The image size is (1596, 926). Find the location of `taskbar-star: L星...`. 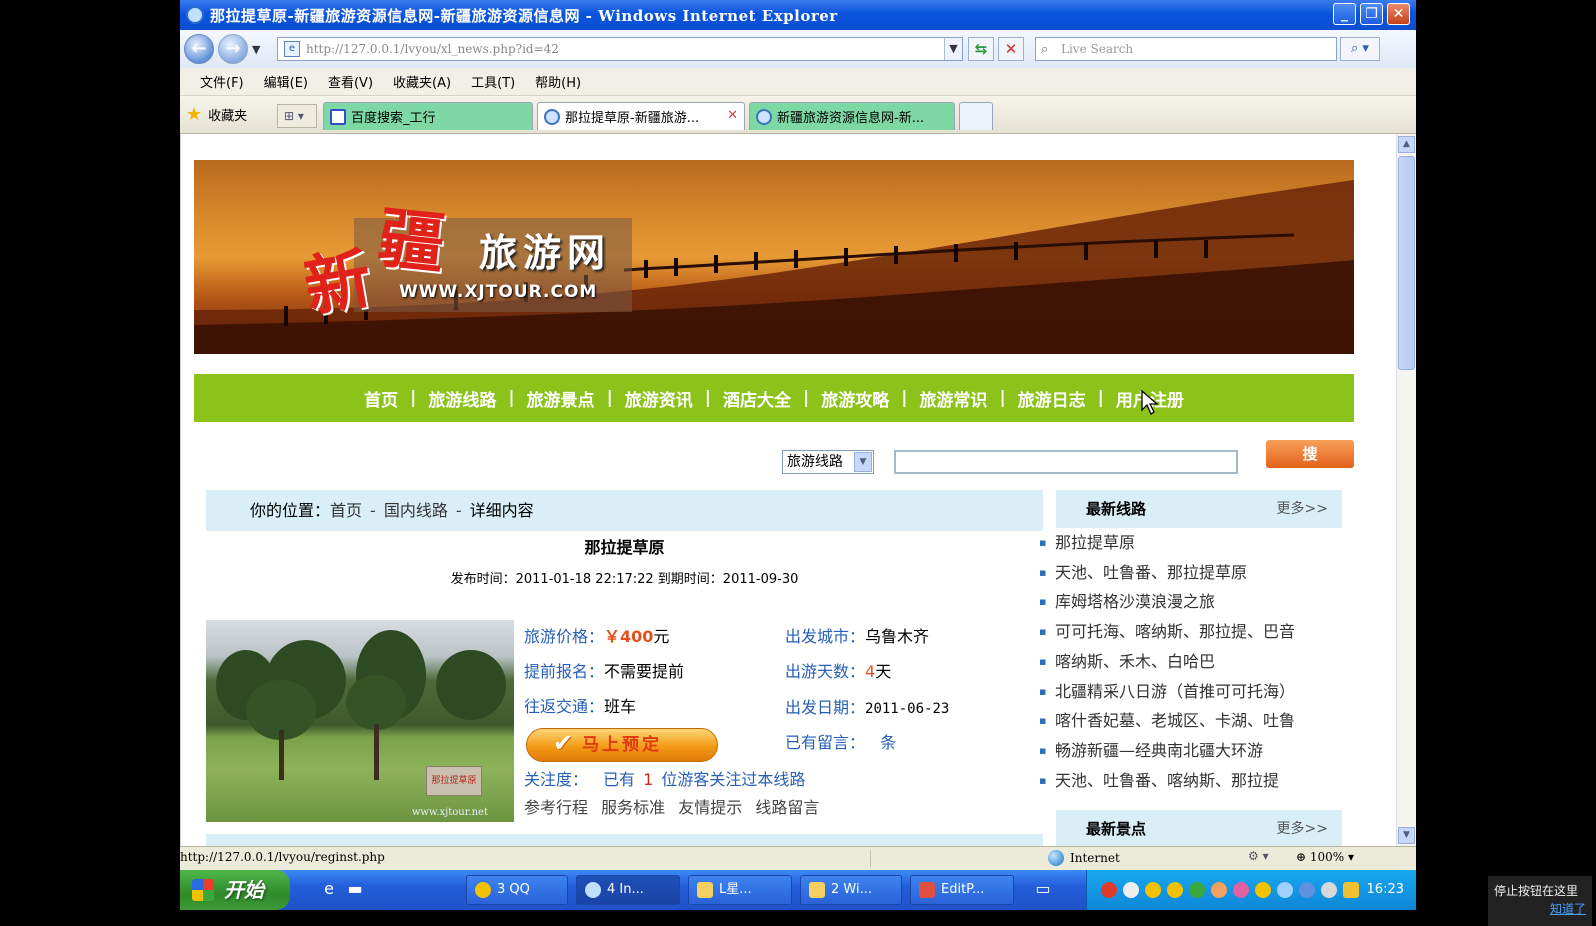

taskbar-star: L星... is located at coordinates (740, 890).